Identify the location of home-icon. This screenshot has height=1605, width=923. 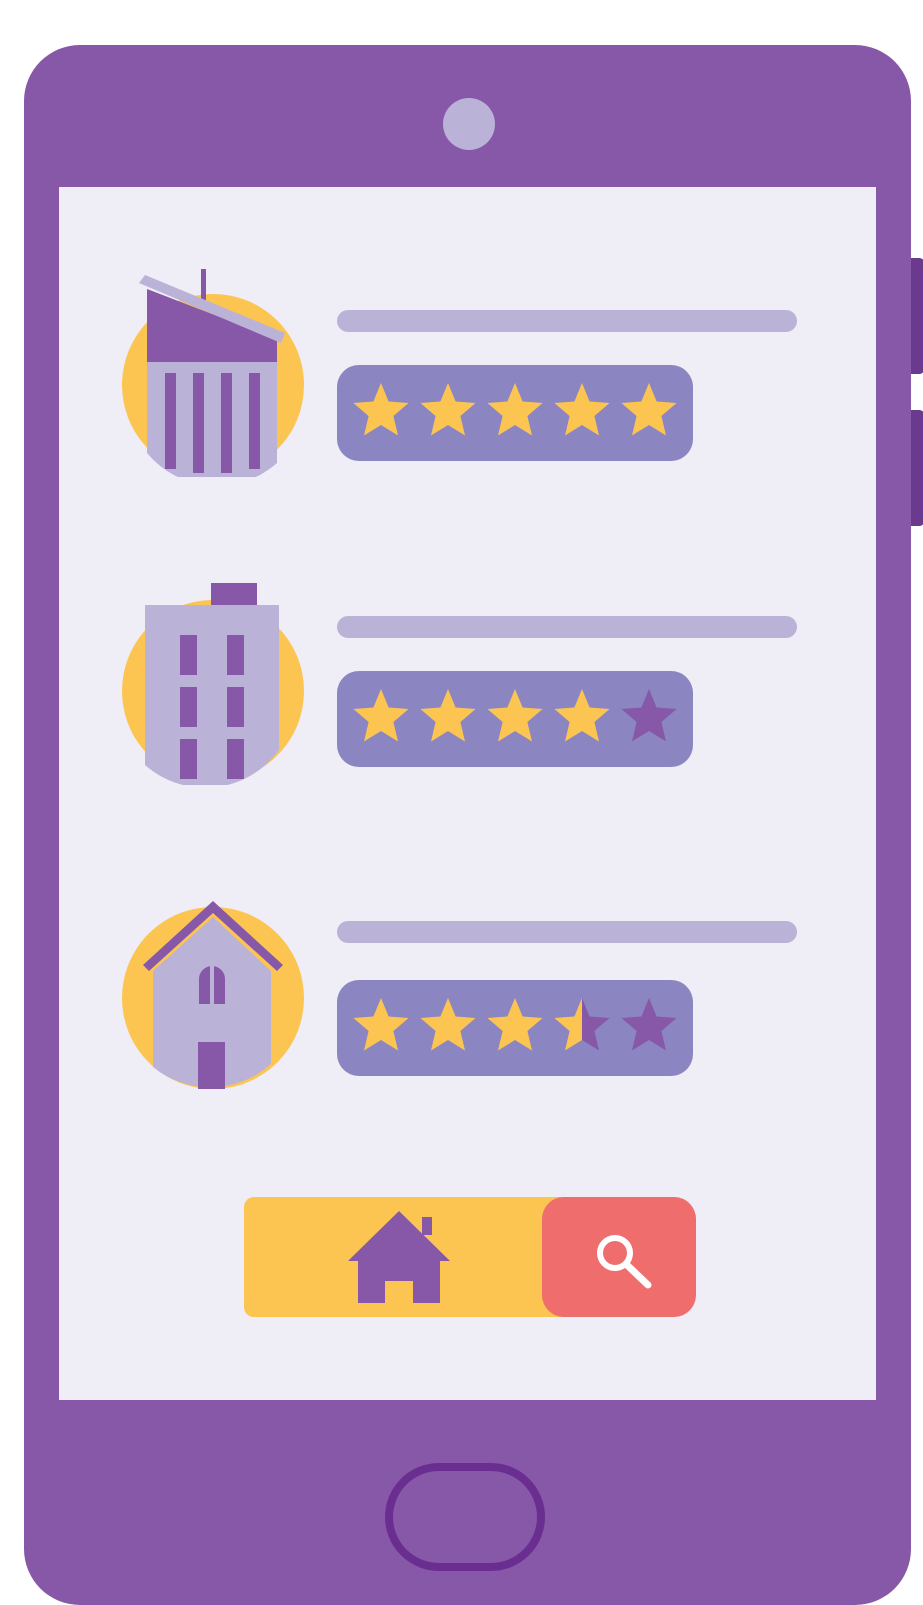
(399, 1257).